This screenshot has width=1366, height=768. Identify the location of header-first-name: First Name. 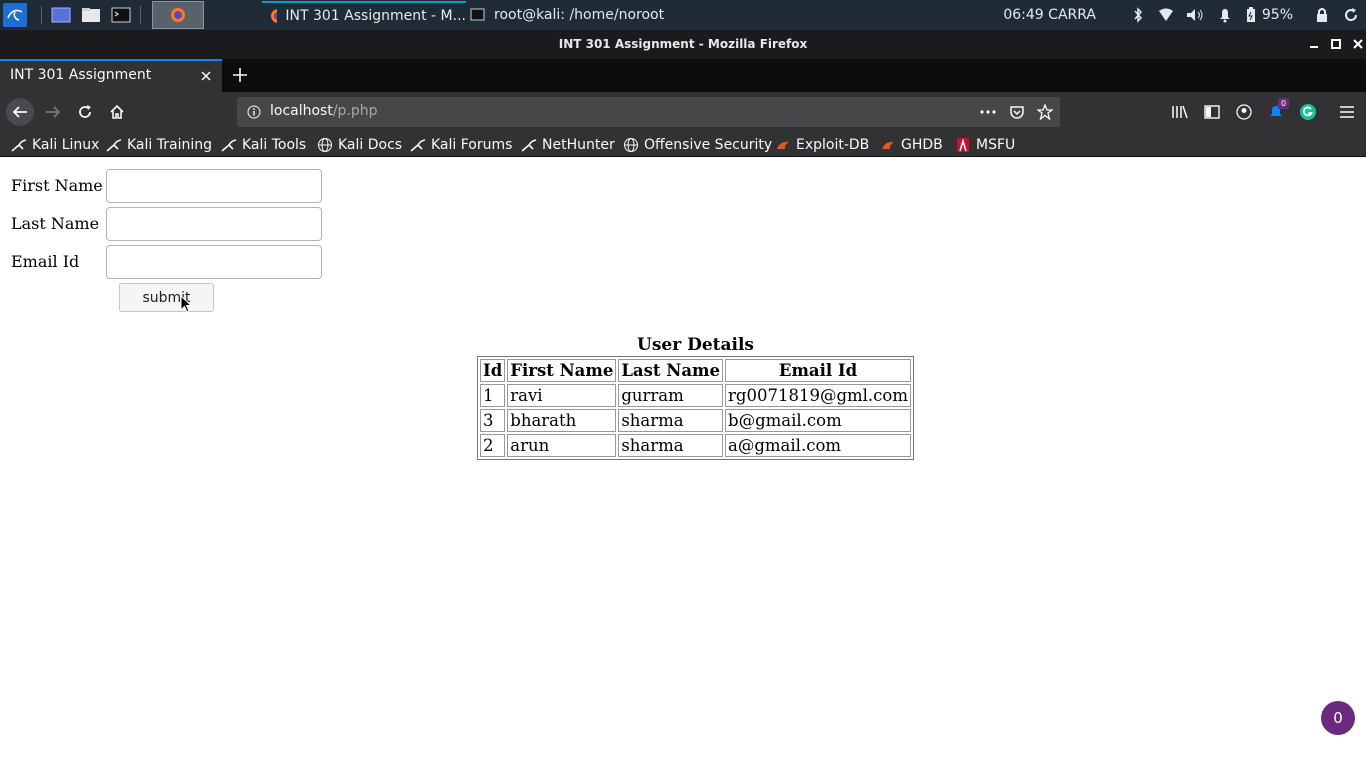
(562, 370).